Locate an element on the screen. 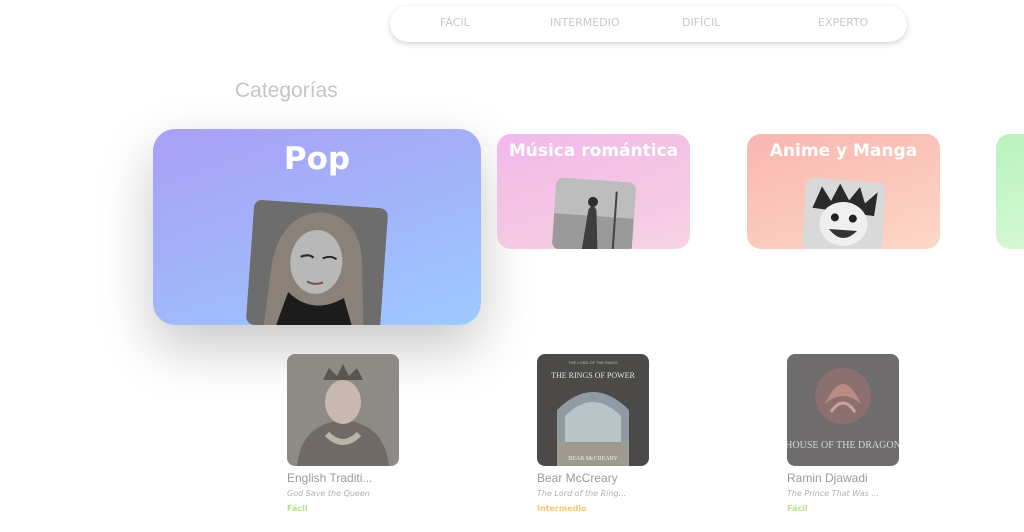 Image resolution: width=1024 pixels, height=532 pixels. category-title: Música romántica is located at coordinates (593, 151).